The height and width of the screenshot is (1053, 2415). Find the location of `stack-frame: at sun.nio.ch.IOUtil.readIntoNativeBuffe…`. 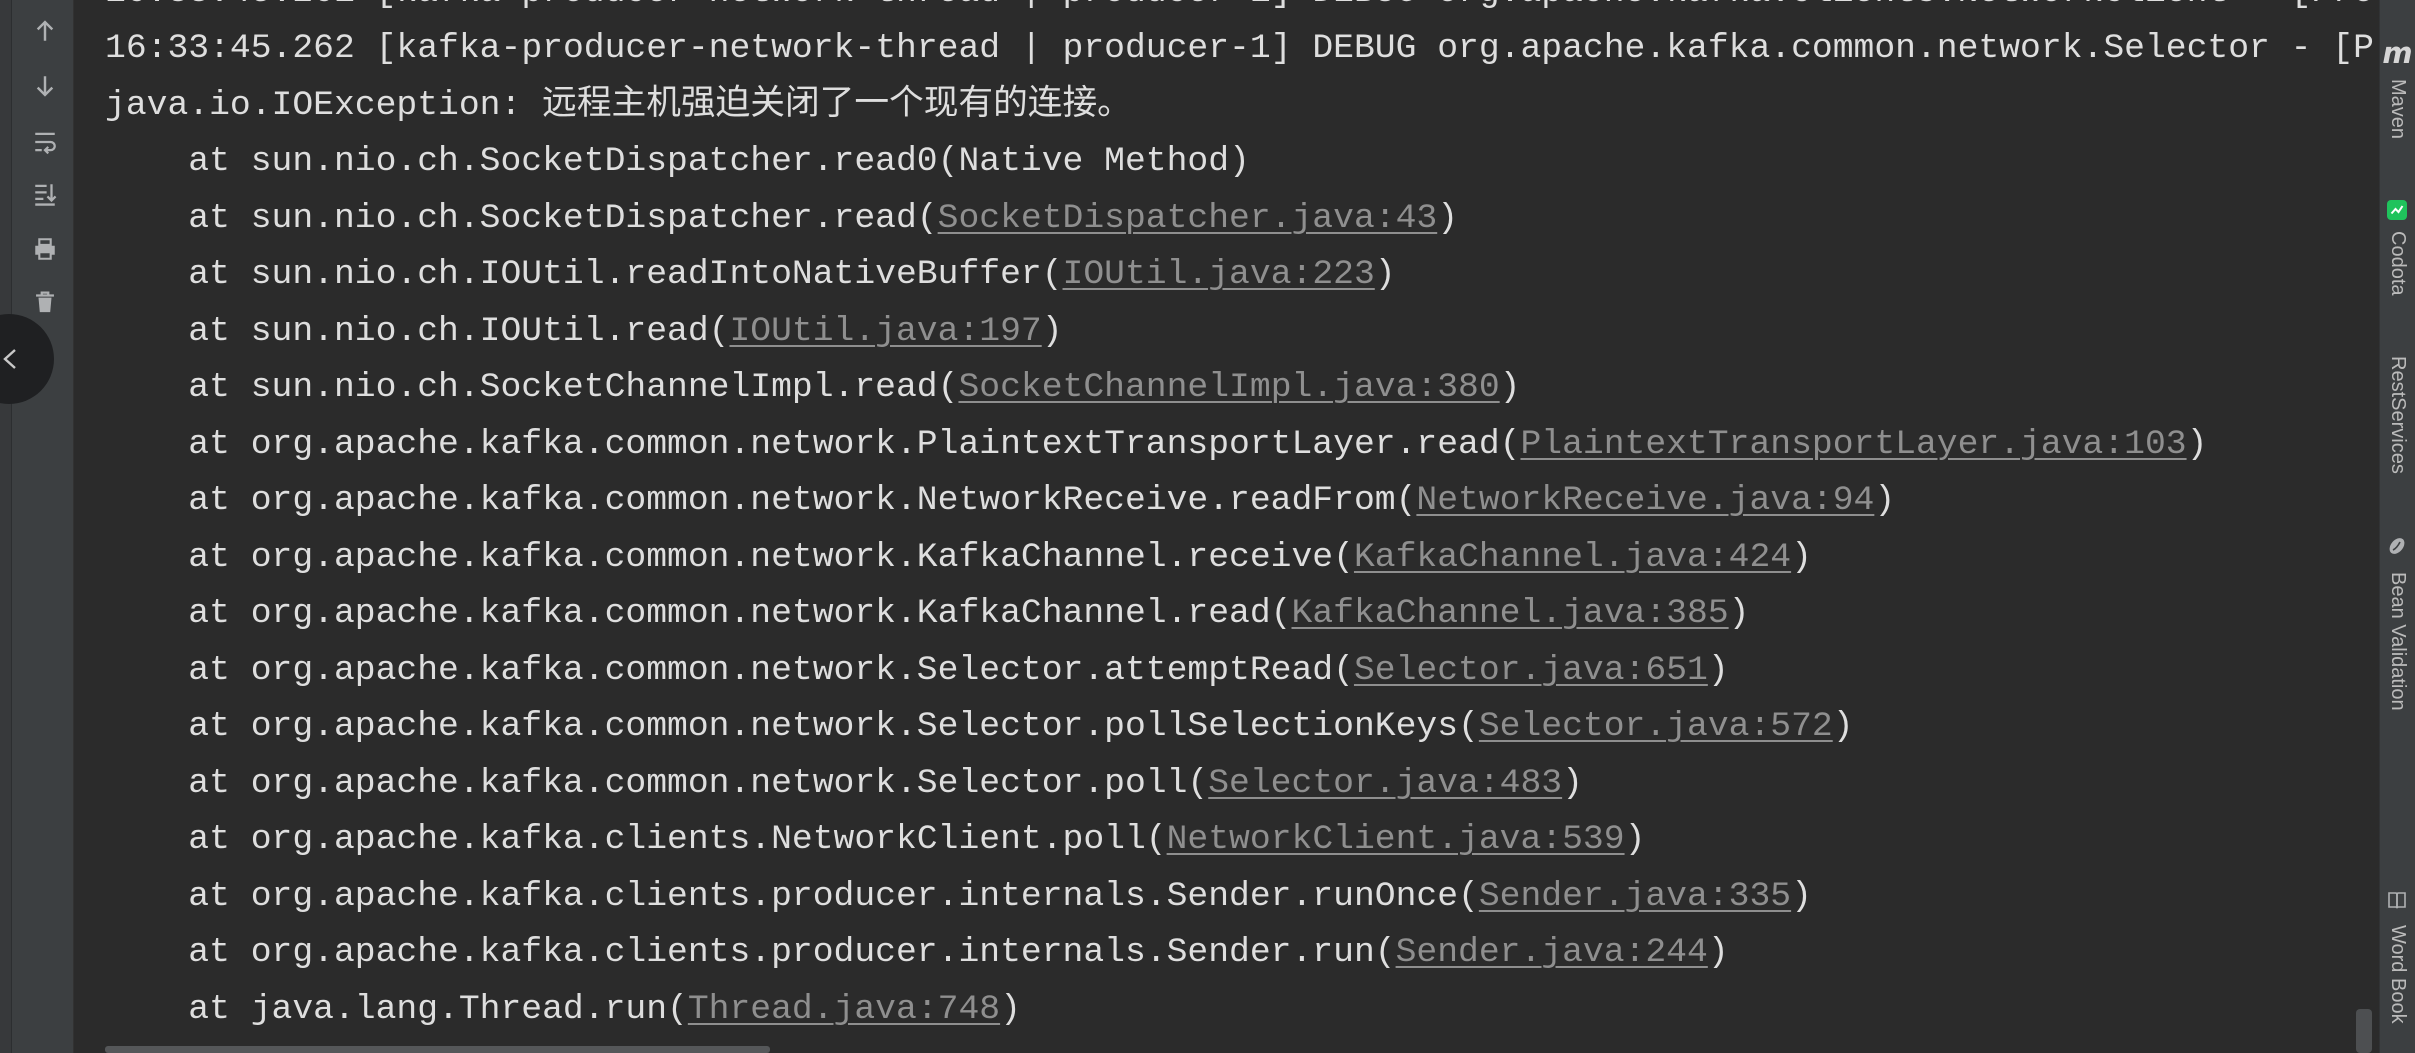

stack-frame: at sun.nio.ch.IOUtil.readIntoNativeBuffe… is located at coordinates (1239, 275).